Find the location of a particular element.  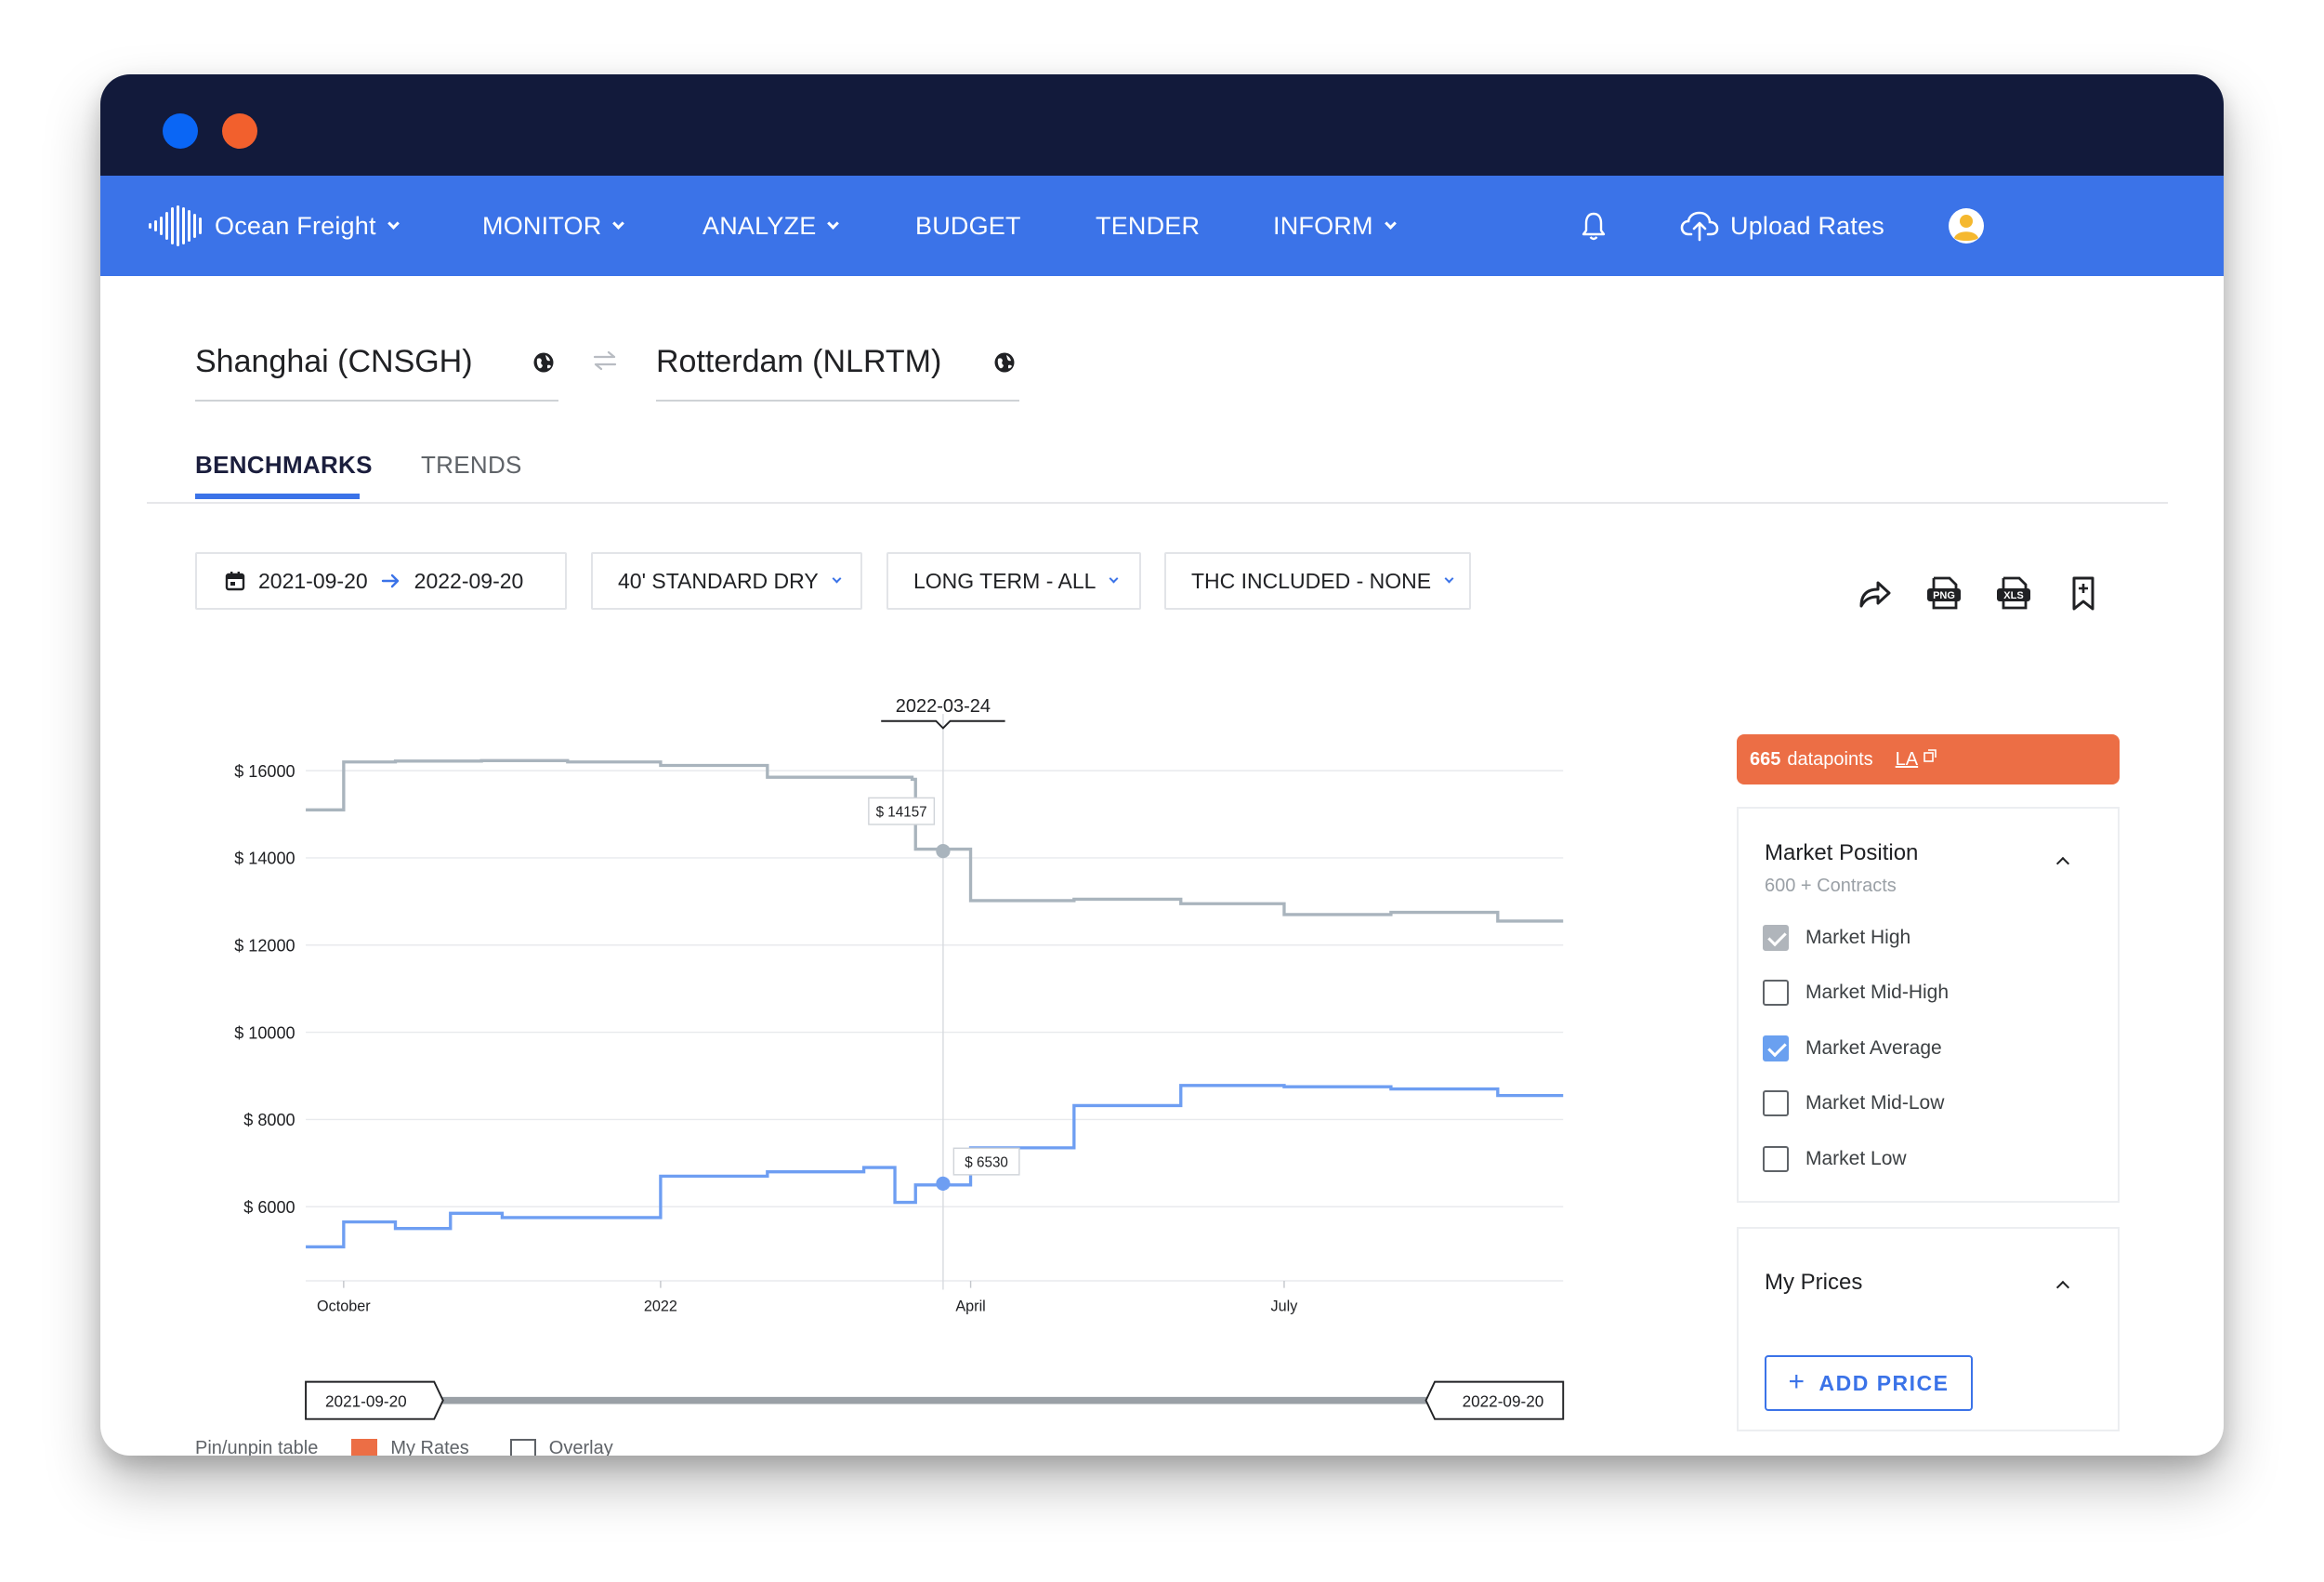

y-tick-label: $ 14000 is located at coordinates (265, 859).